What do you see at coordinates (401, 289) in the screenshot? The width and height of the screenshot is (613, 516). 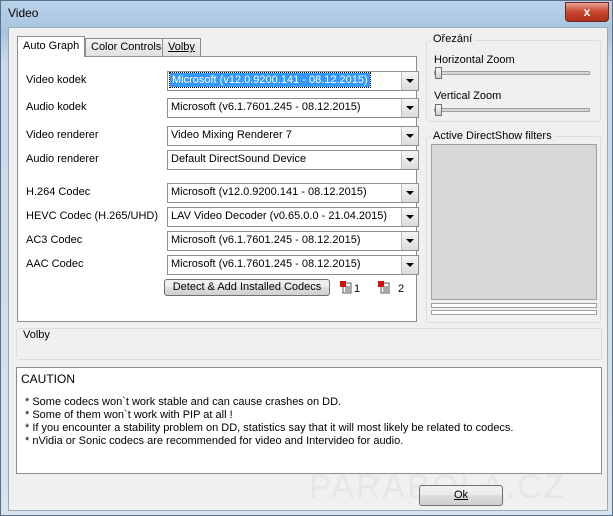 I see `codec-link-2: 2` at bounding box center [401, 289].